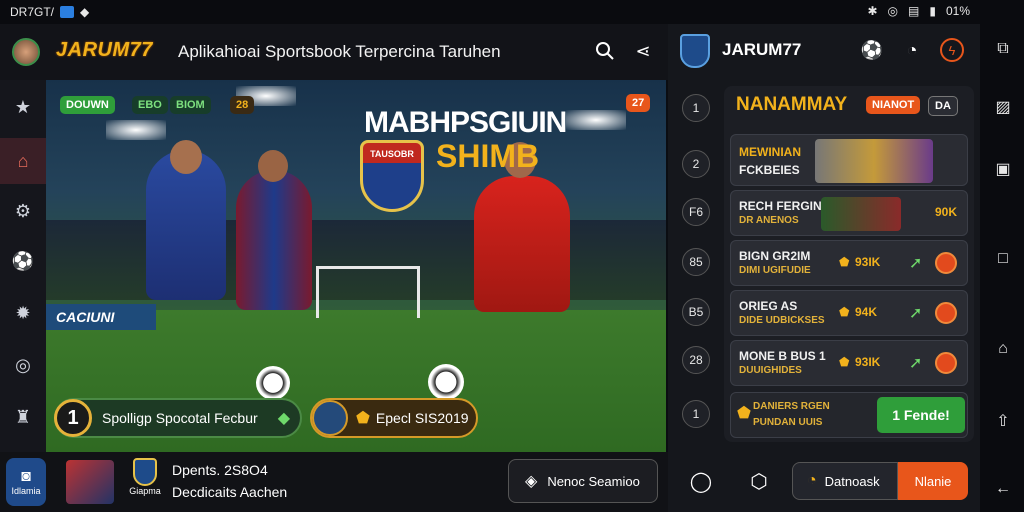 The width and height of the screenshot is (1024, 512). What do you see at coordinates (770, 370) in the screenshot?
I see `row-sub: DUUIGHIDES` at bounding box center [770, 370].